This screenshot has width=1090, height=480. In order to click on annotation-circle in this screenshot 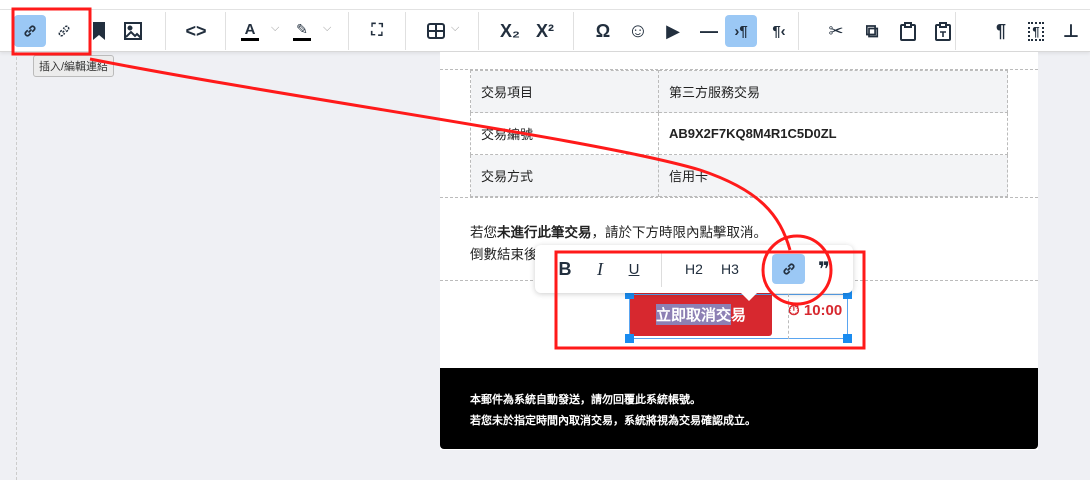, I will do `click(797, 270)`.